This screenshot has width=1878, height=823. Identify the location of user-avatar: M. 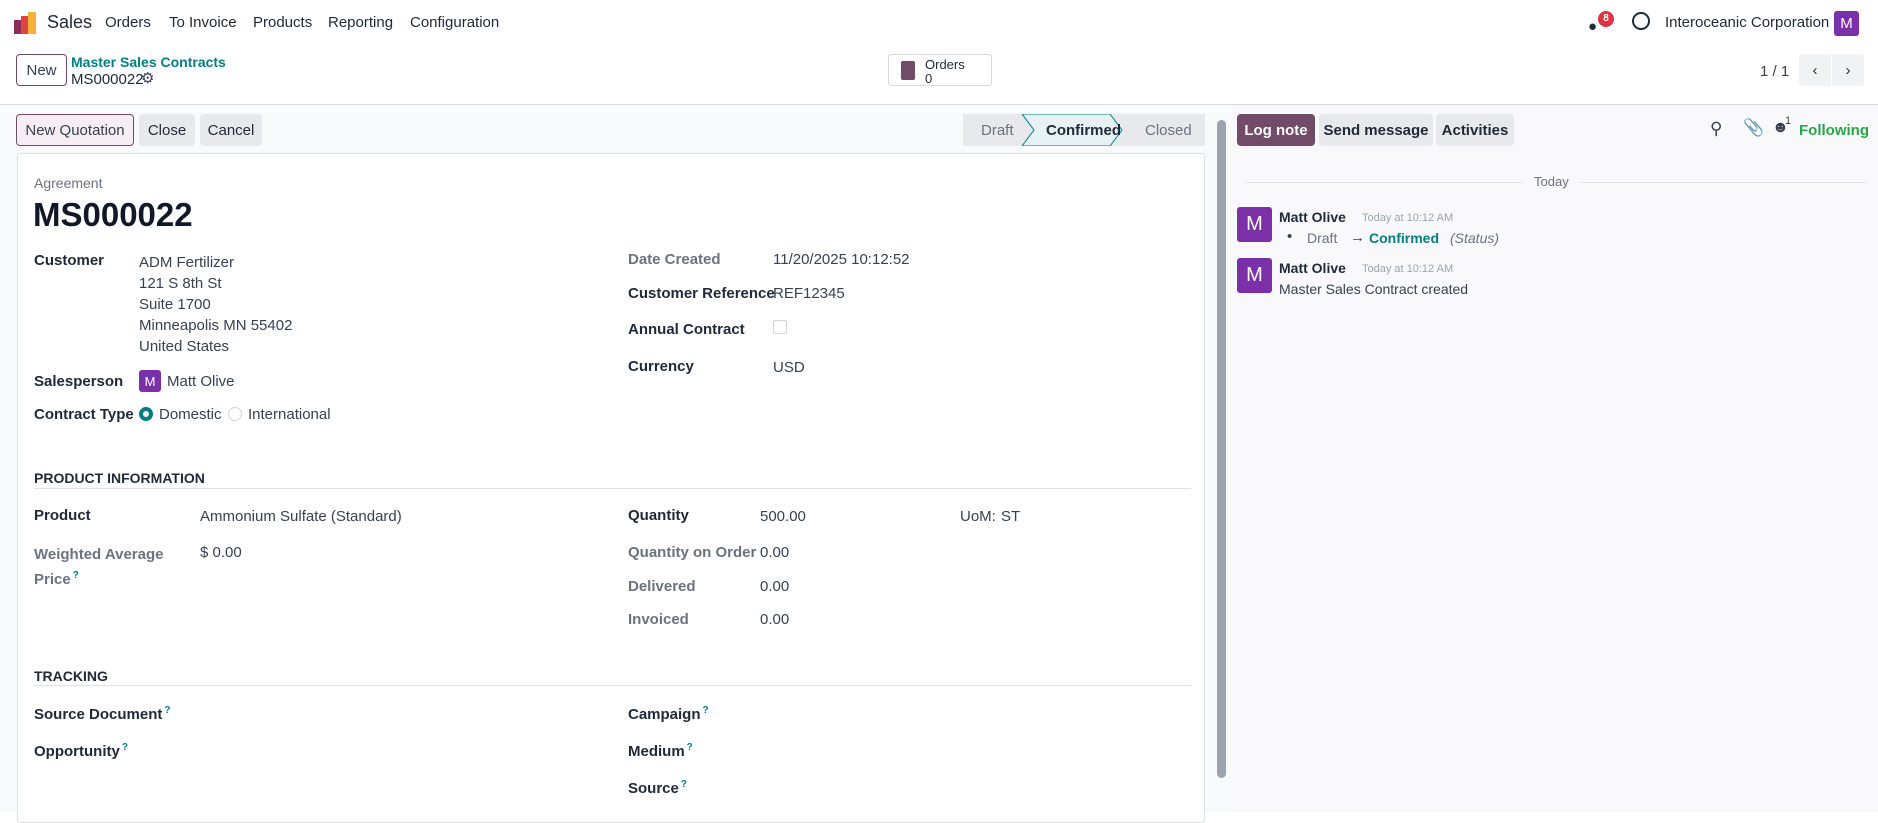
(1846, 23).